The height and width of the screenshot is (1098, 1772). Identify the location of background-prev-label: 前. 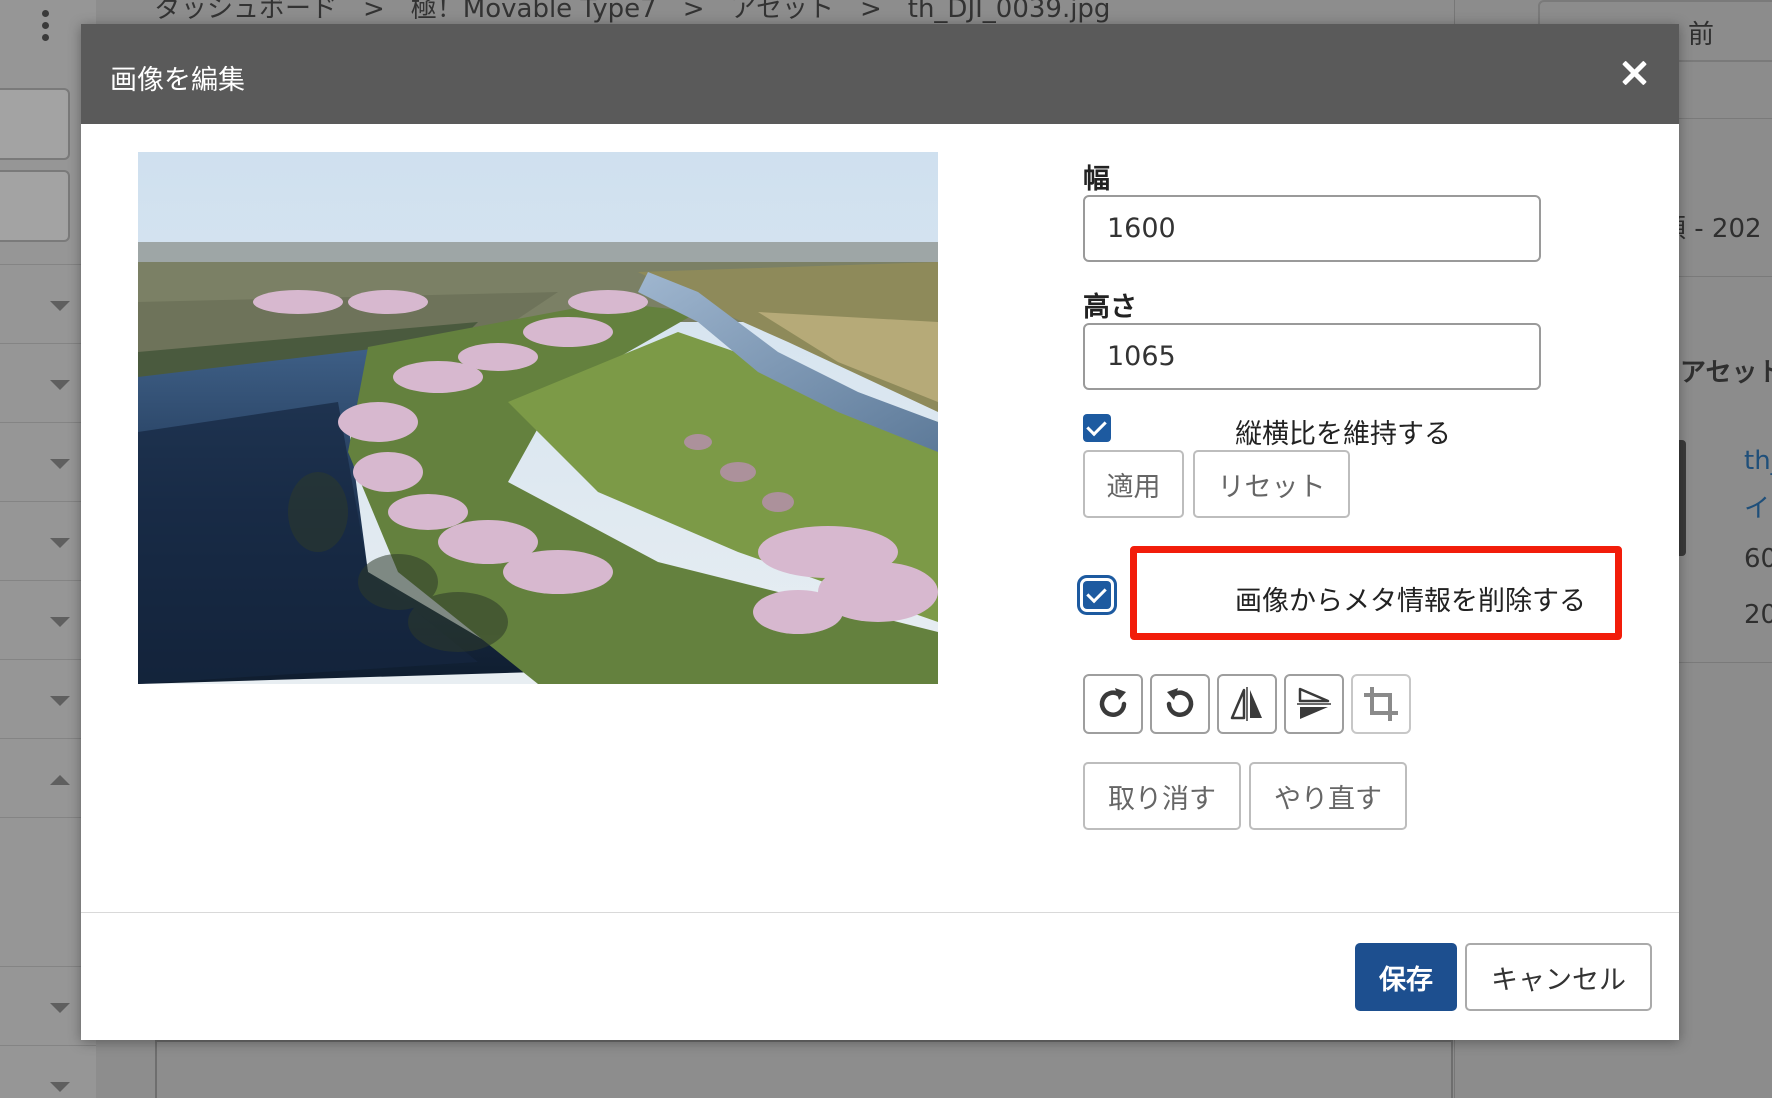
(1701, 35).